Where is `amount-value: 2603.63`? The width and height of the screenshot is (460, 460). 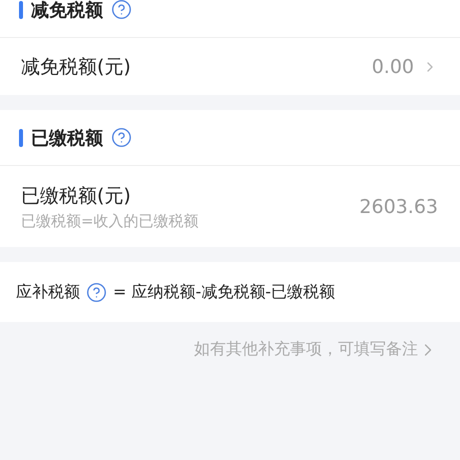
amount-value: 2603.63 is located at coordinates (398, 207).